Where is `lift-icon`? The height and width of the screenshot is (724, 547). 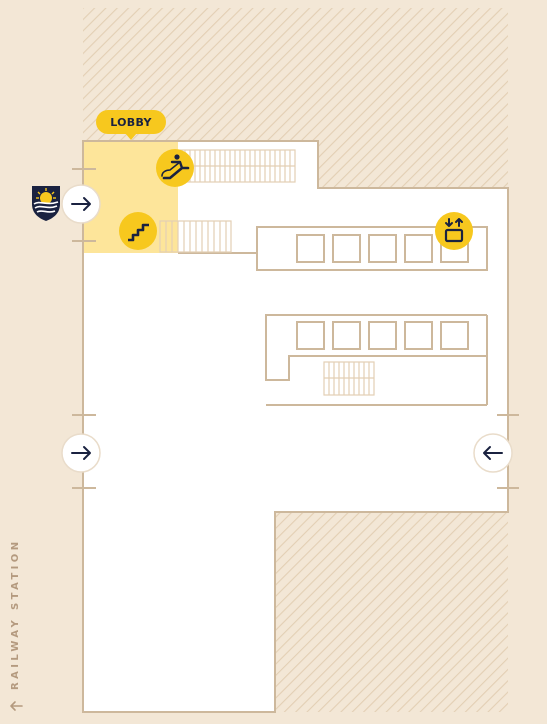 lift-icon is located at coordinates (454, 231).